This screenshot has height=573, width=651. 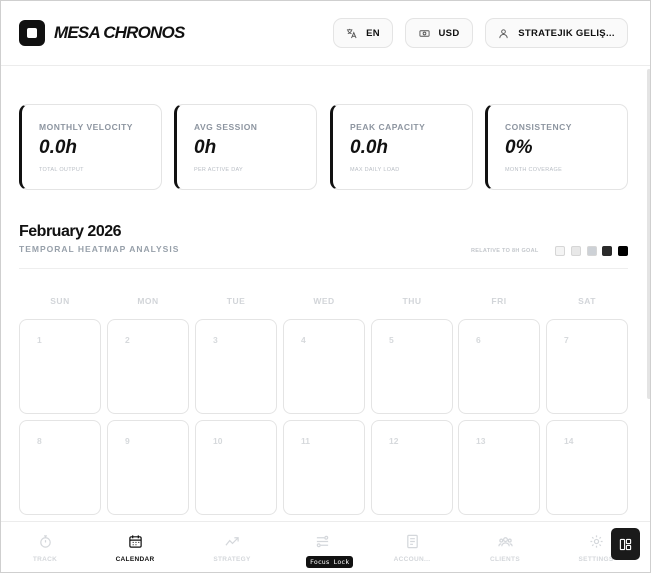 I want to click on calendar-day-cell: 12, so click(x=412, y=467).